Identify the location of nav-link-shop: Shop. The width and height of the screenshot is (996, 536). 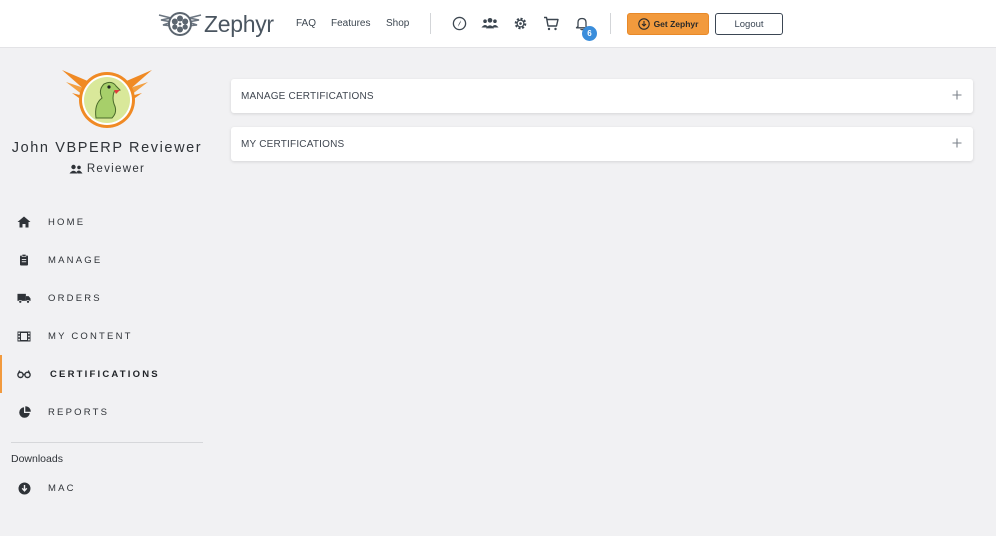
(397, 23).